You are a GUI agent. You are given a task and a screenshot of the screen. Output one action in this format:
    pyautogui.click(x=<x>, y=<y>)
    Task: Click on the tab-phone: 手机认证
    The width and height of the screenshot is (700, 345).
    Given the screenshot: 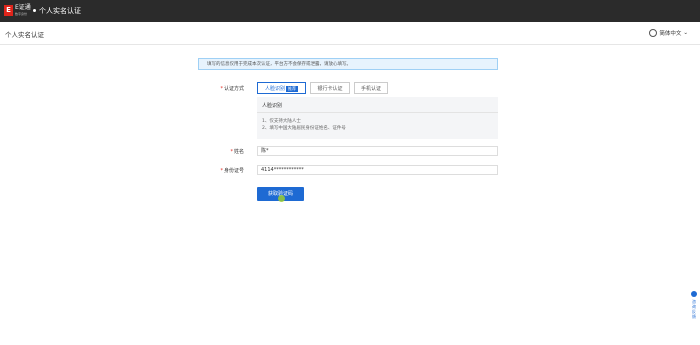 What is the action you would take?
    pyautogui.click(x=371, y=88)
    